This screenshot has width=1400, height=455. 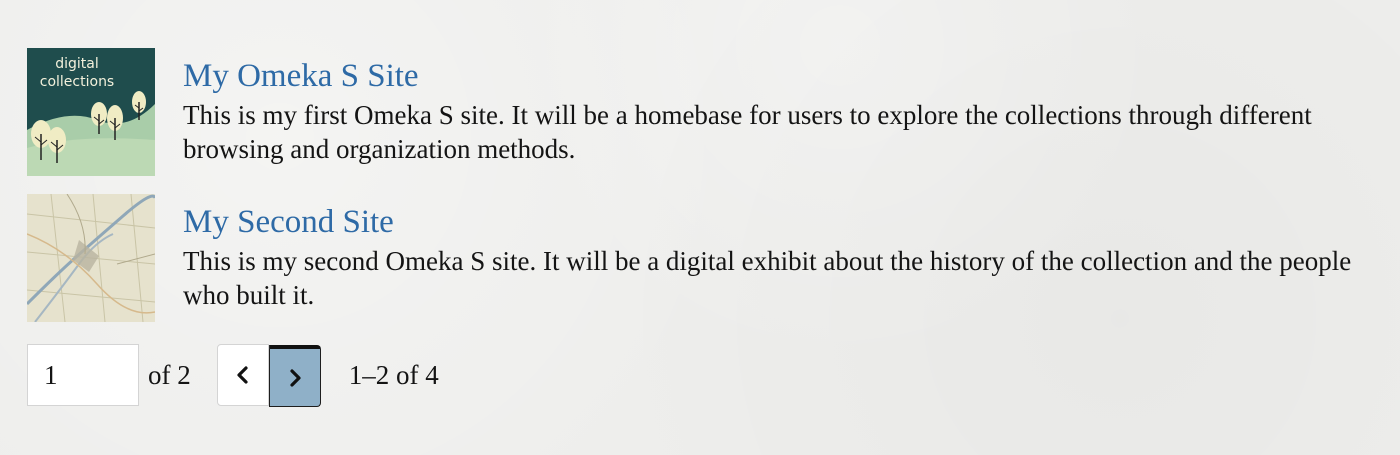 I want to click on chevron-left-icon, so click(x=242, y=375).